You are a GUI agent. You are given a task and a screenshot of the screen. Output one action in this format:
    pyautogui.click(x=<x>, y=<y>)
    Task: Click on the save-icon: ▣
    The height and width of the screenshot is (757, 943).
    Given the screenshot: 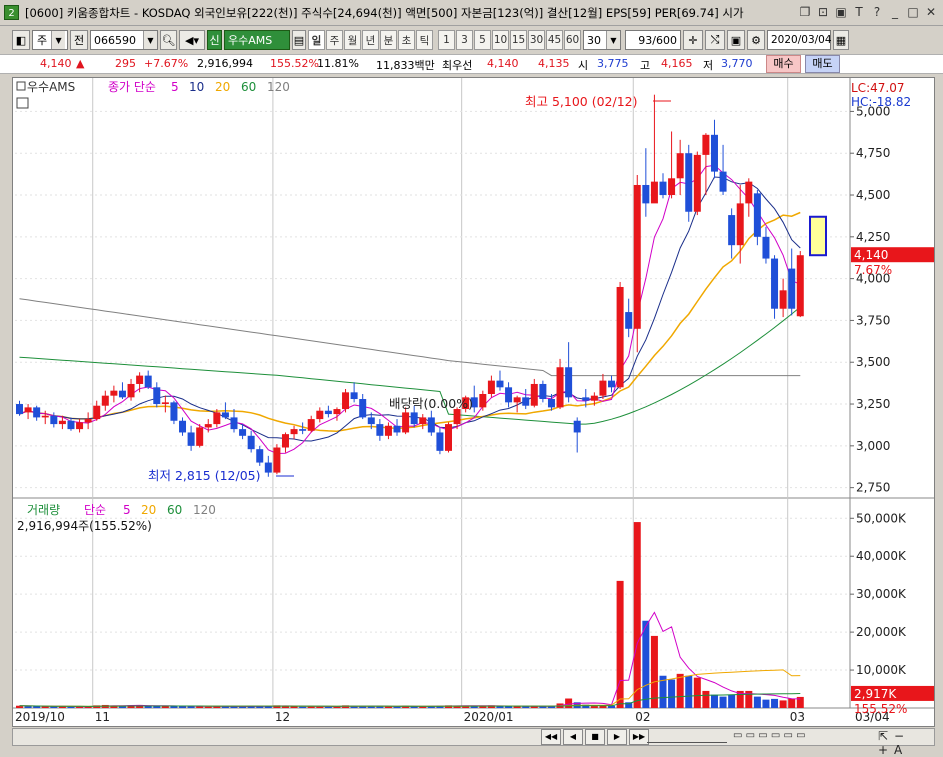 What is the action you would take?
    pyautogui.click(x=736, y=40)
    